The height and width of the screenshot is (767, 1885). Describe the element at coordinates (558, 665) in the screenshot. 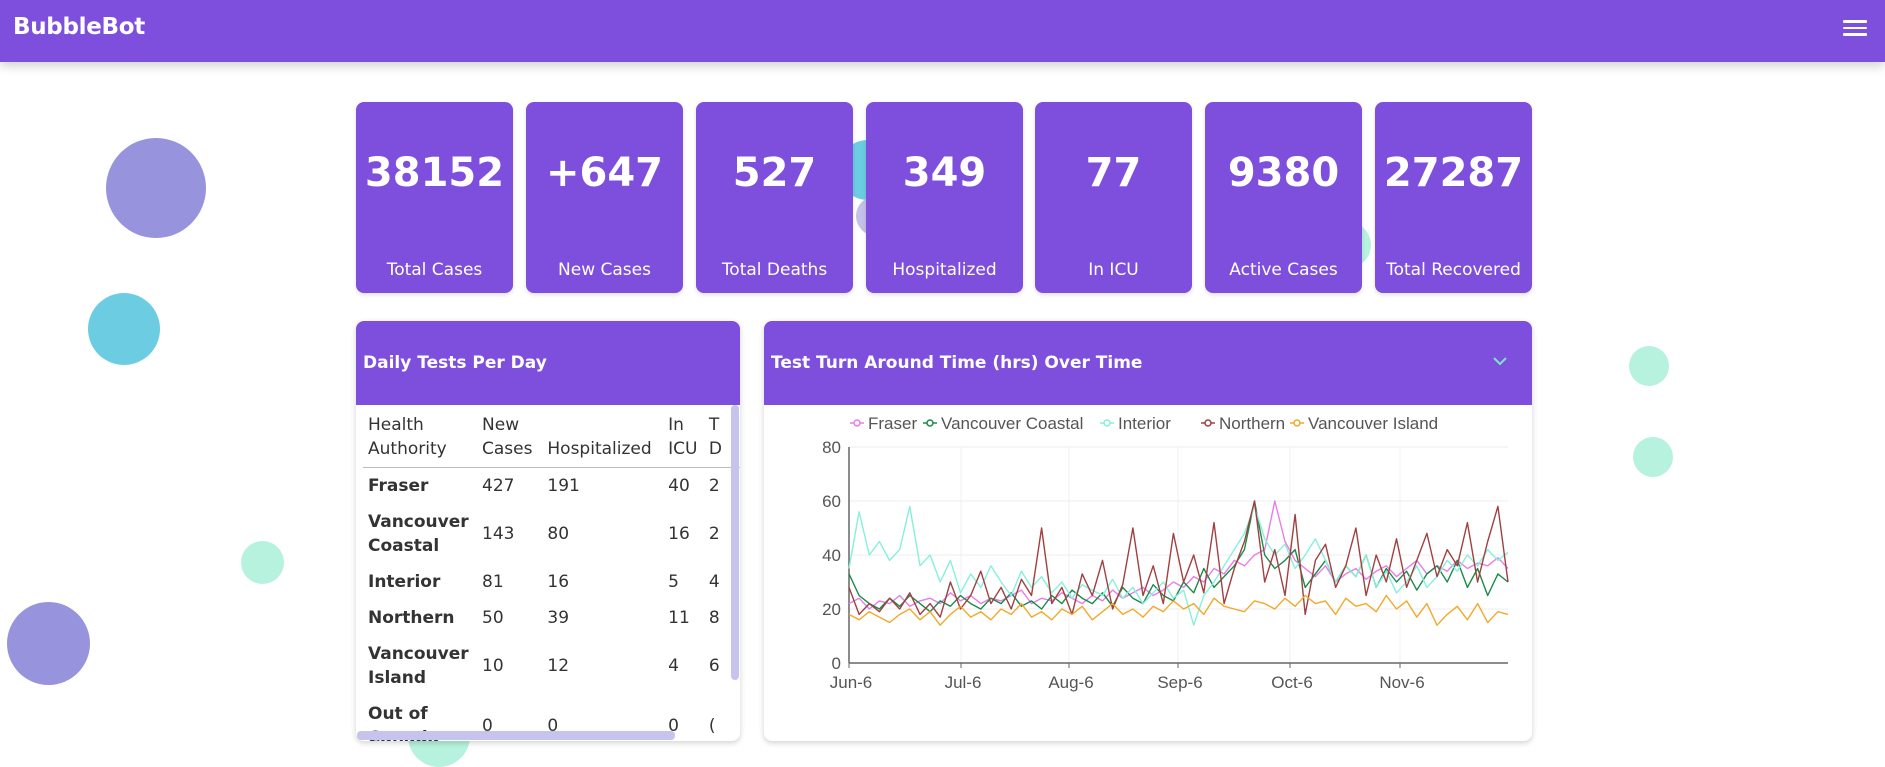

I see `cell-hospitalized: 12` at that location.